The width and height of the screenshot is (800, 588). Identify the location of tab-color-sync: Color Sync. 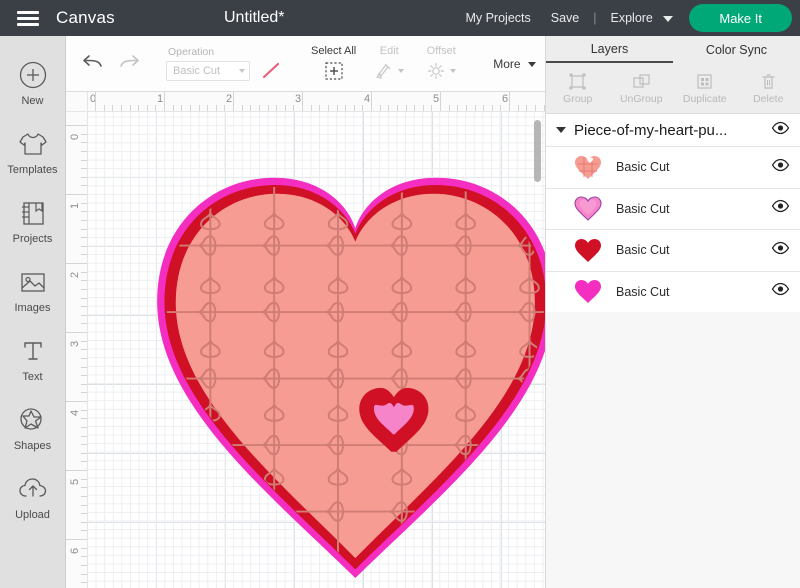
(736, 49).